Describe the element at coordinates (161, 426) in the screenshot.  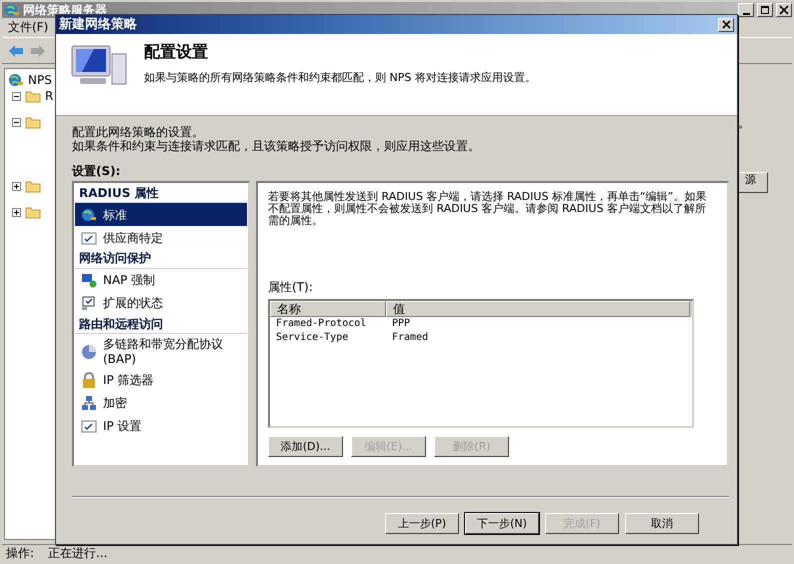
I see `settings-item: IP 设置` at that location.